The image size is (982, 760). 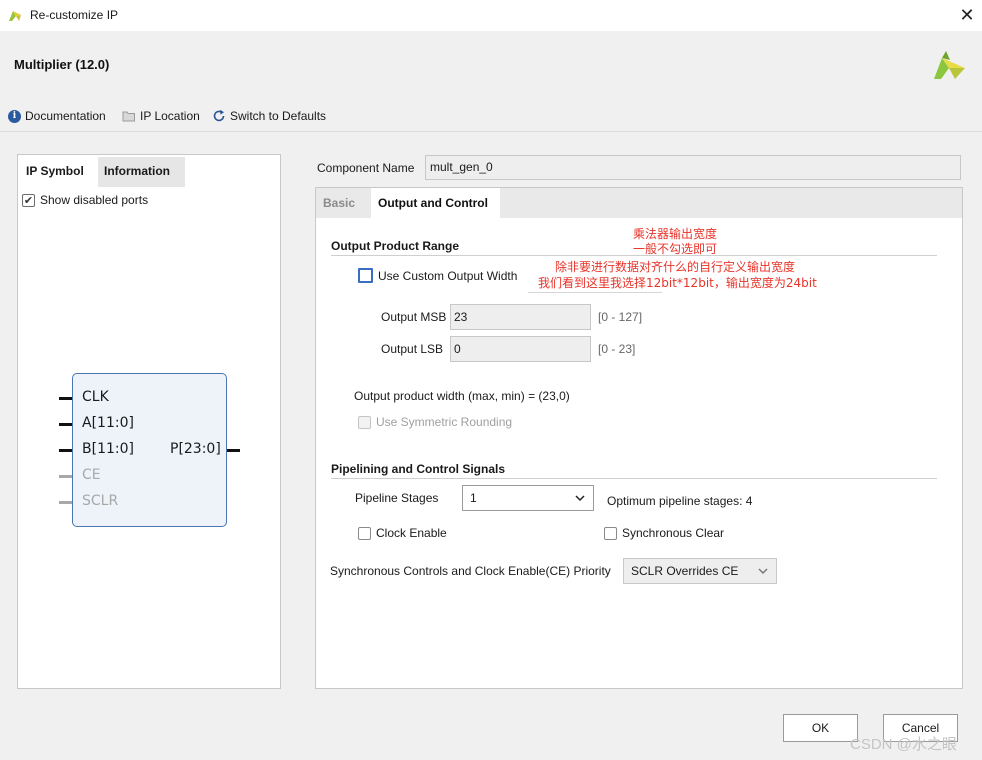 I want to click on documentation-button: i Documentation, so click(x=57, y=116).